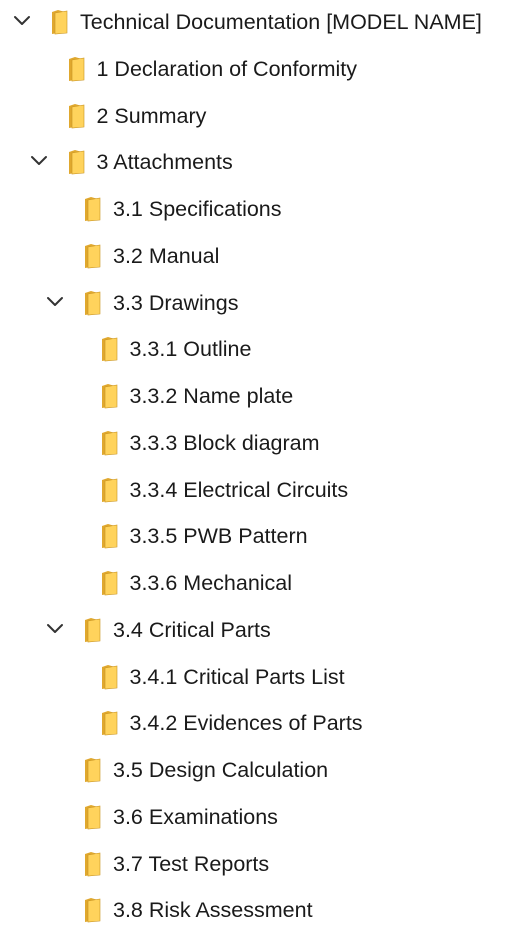 This screenshot has height=933, width=527. What do you see at coordinates (263, 303) in the screenshot?
I see `tree-item-3-3-drawings: 3.3 Drawings` at bounding box center [263, 303].